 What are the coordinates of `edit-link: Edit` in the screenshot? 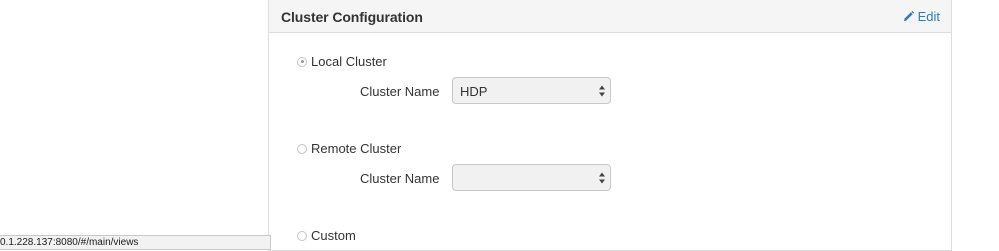 It's located at (921, 16).